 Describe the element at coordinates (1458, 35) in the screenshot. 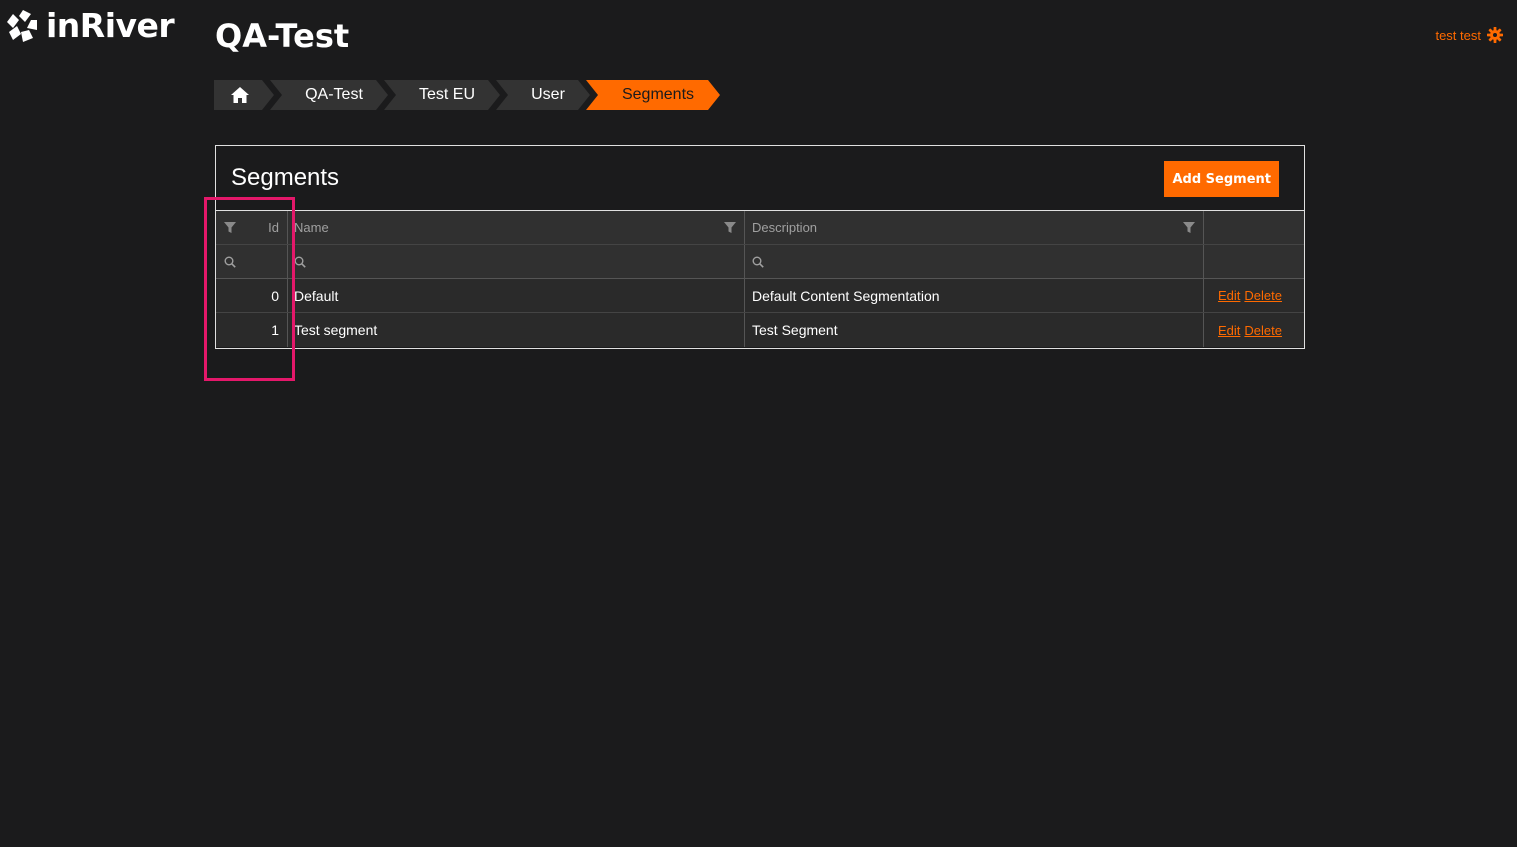

I see `user-name: test test` at that location.